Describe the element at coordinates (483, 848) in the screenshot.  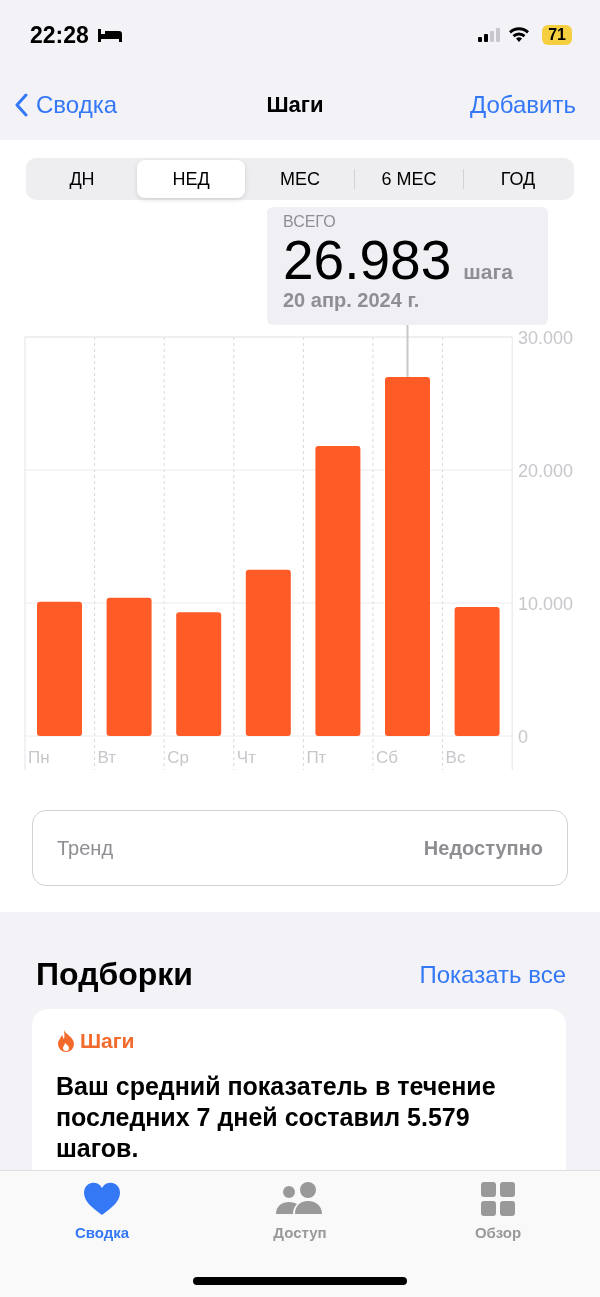
I see `trend-value: Недоступно` at that location.